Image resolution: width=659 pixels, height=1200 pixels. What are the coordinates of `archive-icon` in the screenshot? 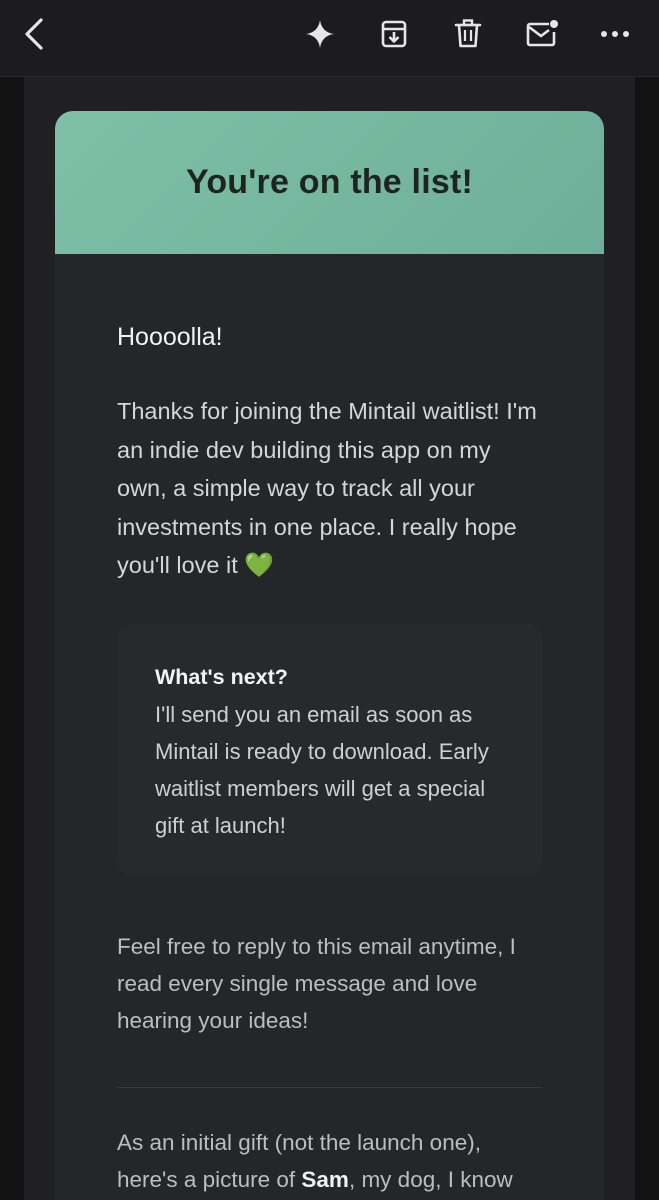 It's located at (394, 34).